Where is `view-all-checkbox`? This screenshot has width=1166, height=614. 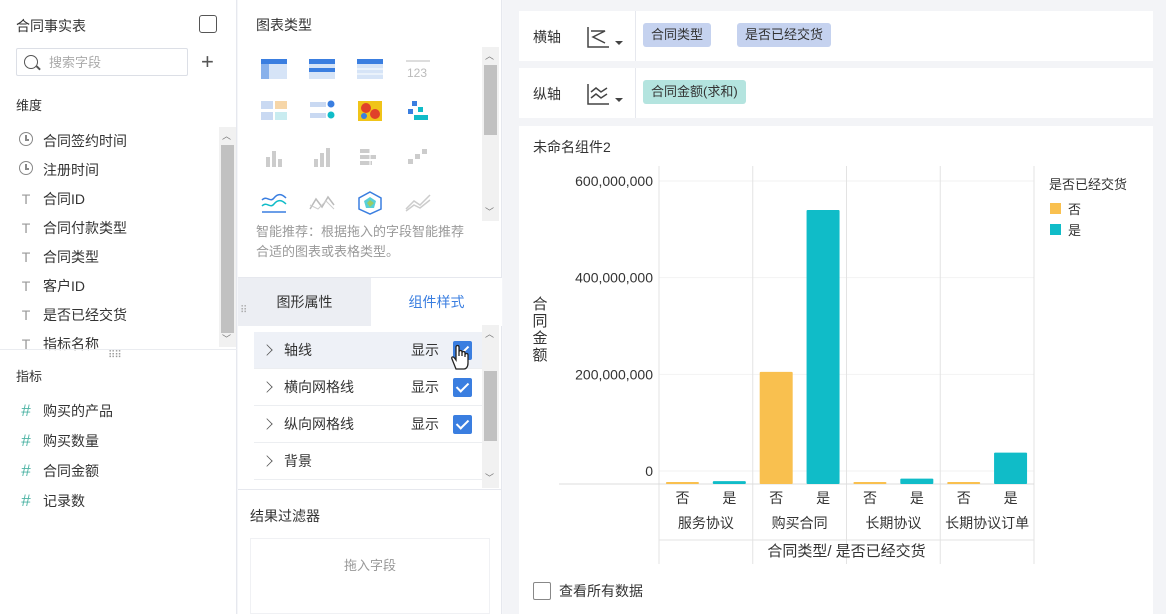
view-all-checkbox is located at coordinates (542, 591).